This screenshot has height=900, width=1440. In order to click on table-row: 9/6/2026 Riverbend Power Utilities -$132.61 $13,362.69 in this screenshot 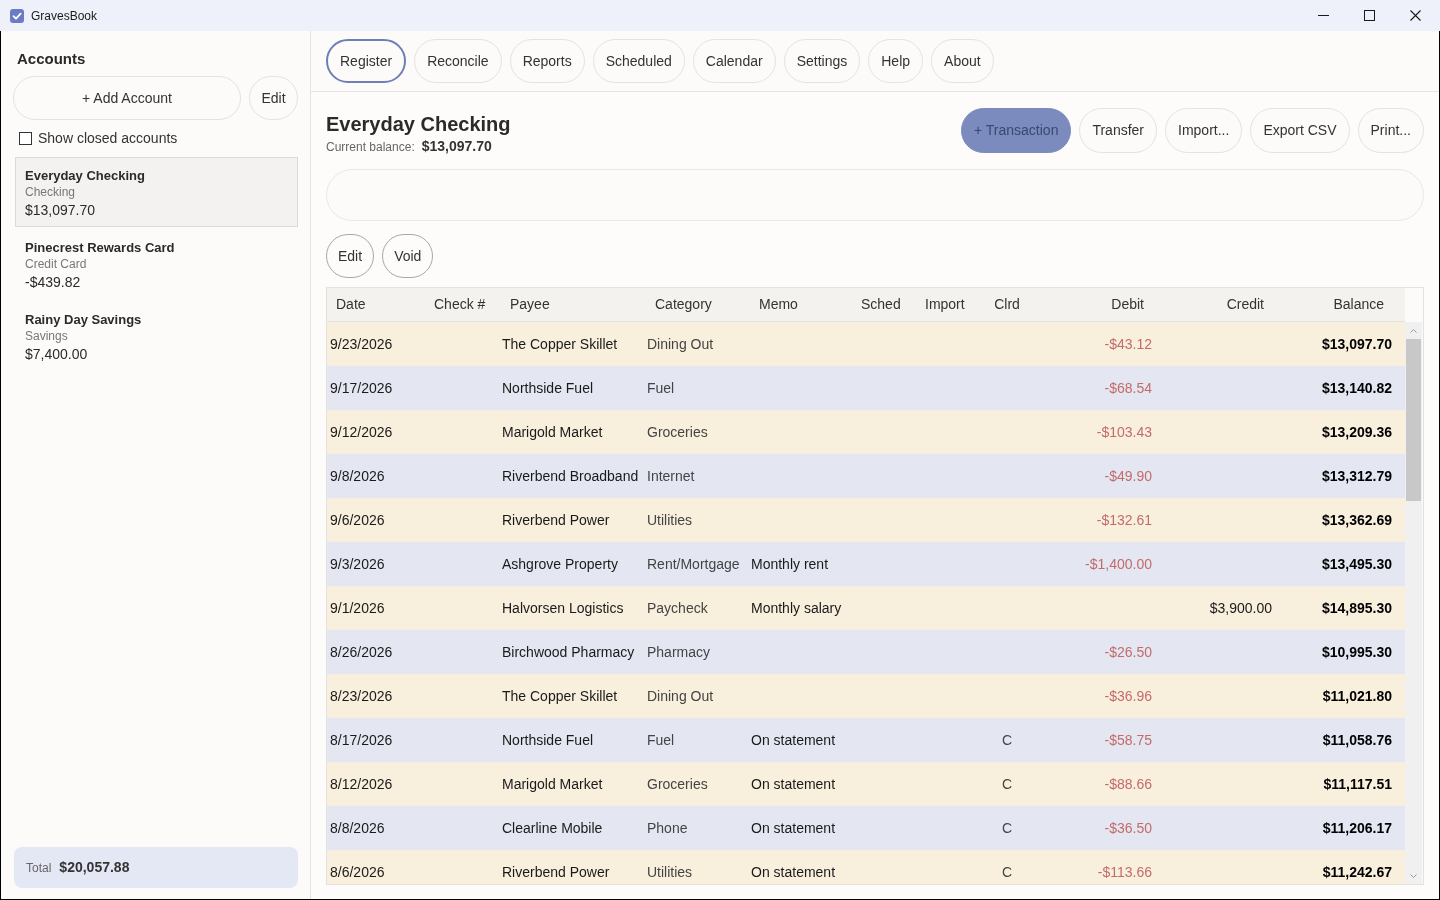, I will do `click(866, 520)`.